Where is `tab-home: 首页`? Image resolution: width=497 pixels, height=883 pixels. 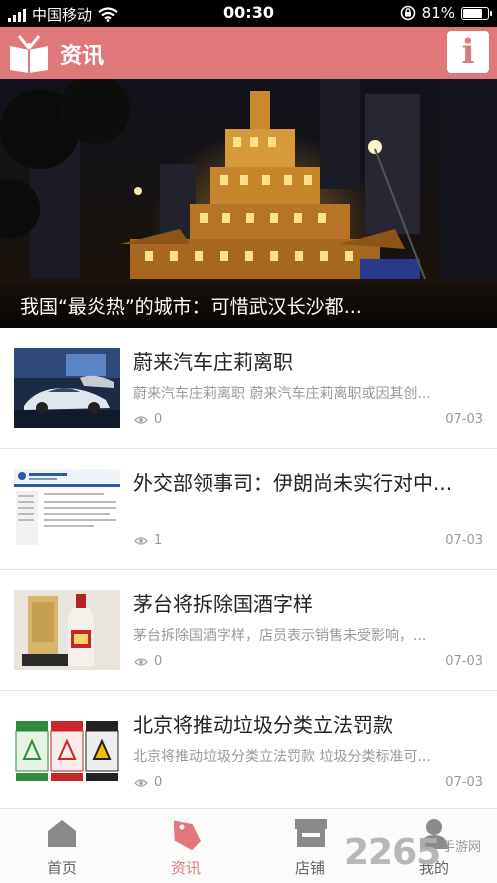 tab-home: 首页 is located at coordinates (62, 846).